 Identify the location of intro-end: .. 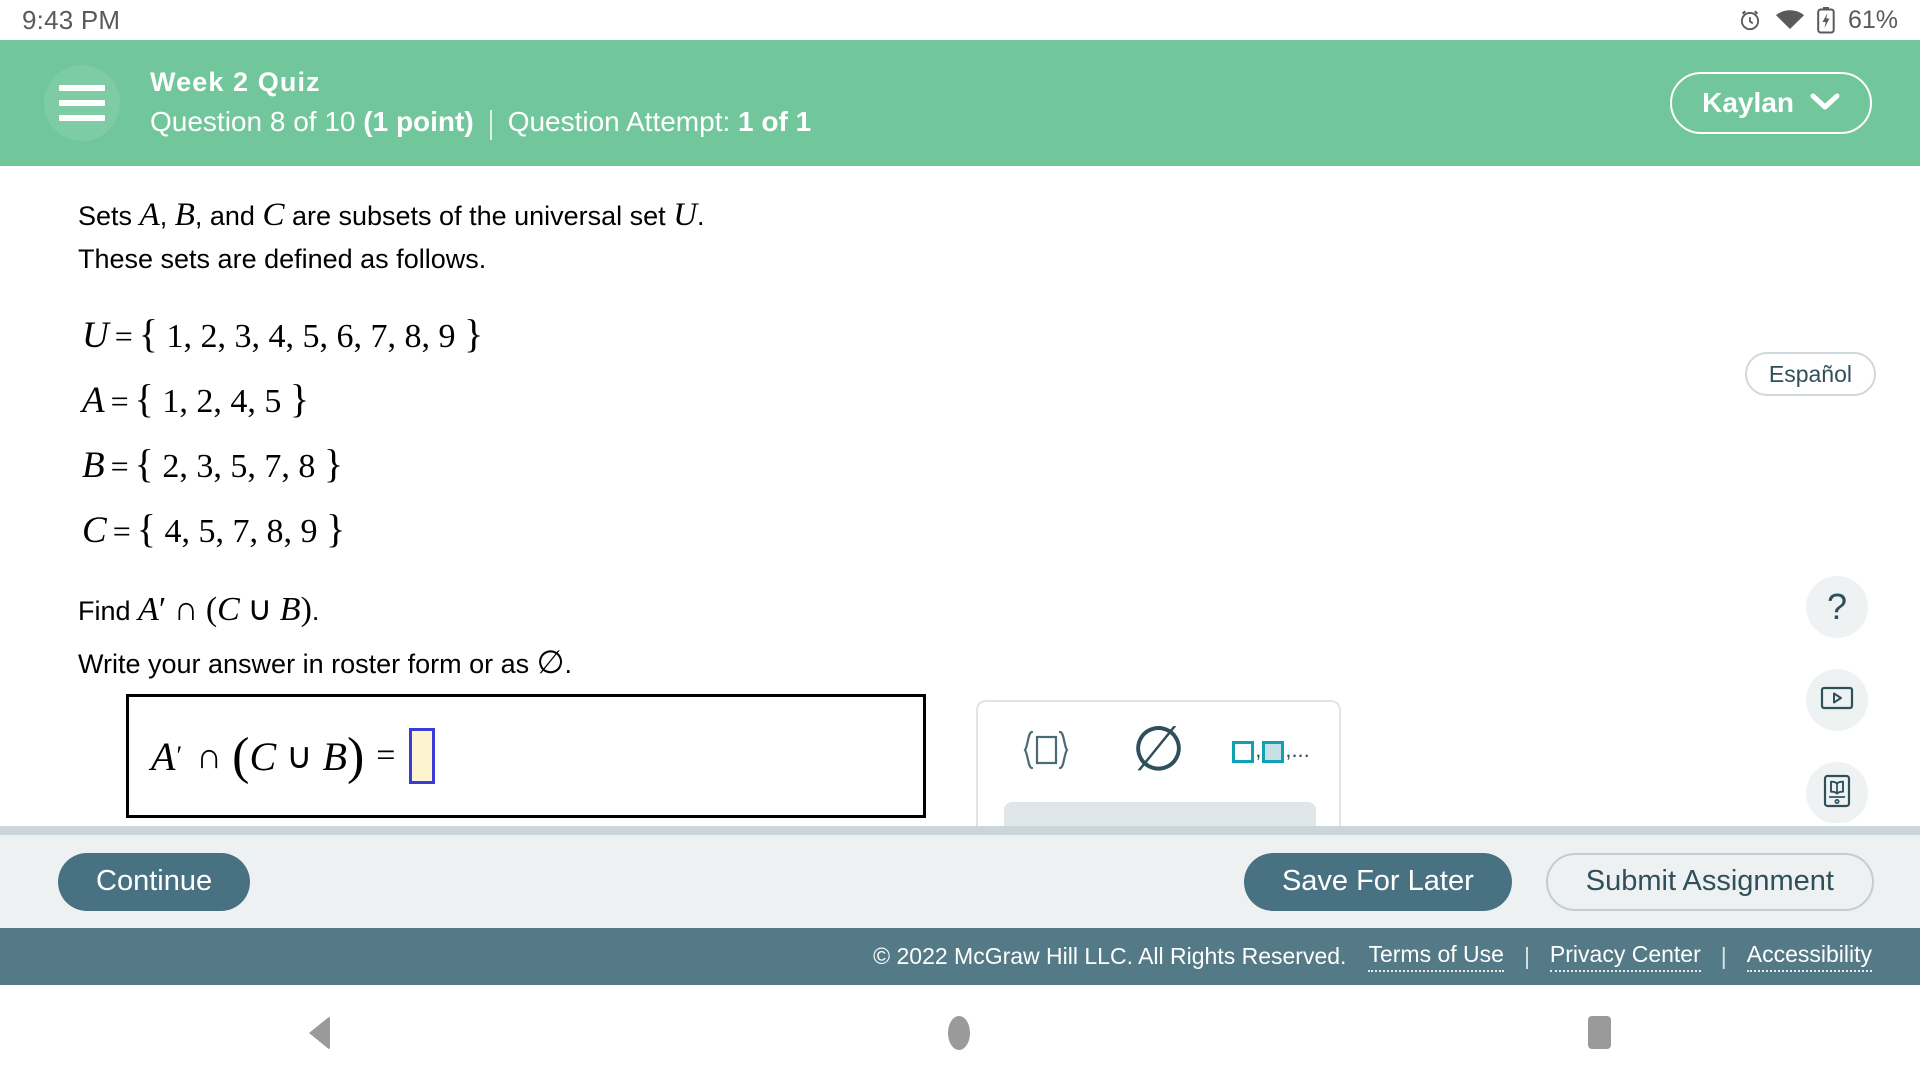
(701, 216).